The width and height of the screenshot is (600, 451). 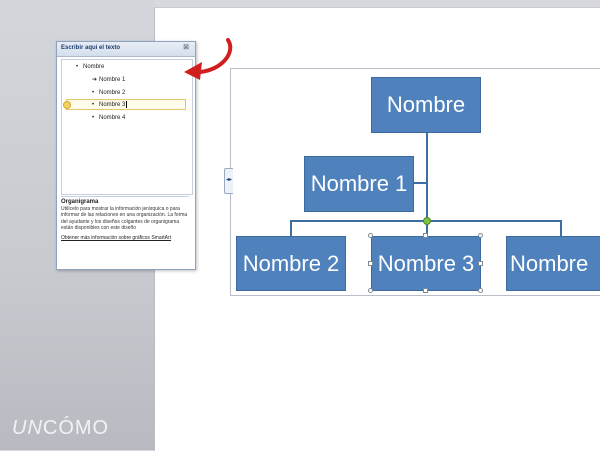 What do you see at coordinates (420, 183) in the screenshot?
I see `connector-assistant` at bounding box center [420, 183].